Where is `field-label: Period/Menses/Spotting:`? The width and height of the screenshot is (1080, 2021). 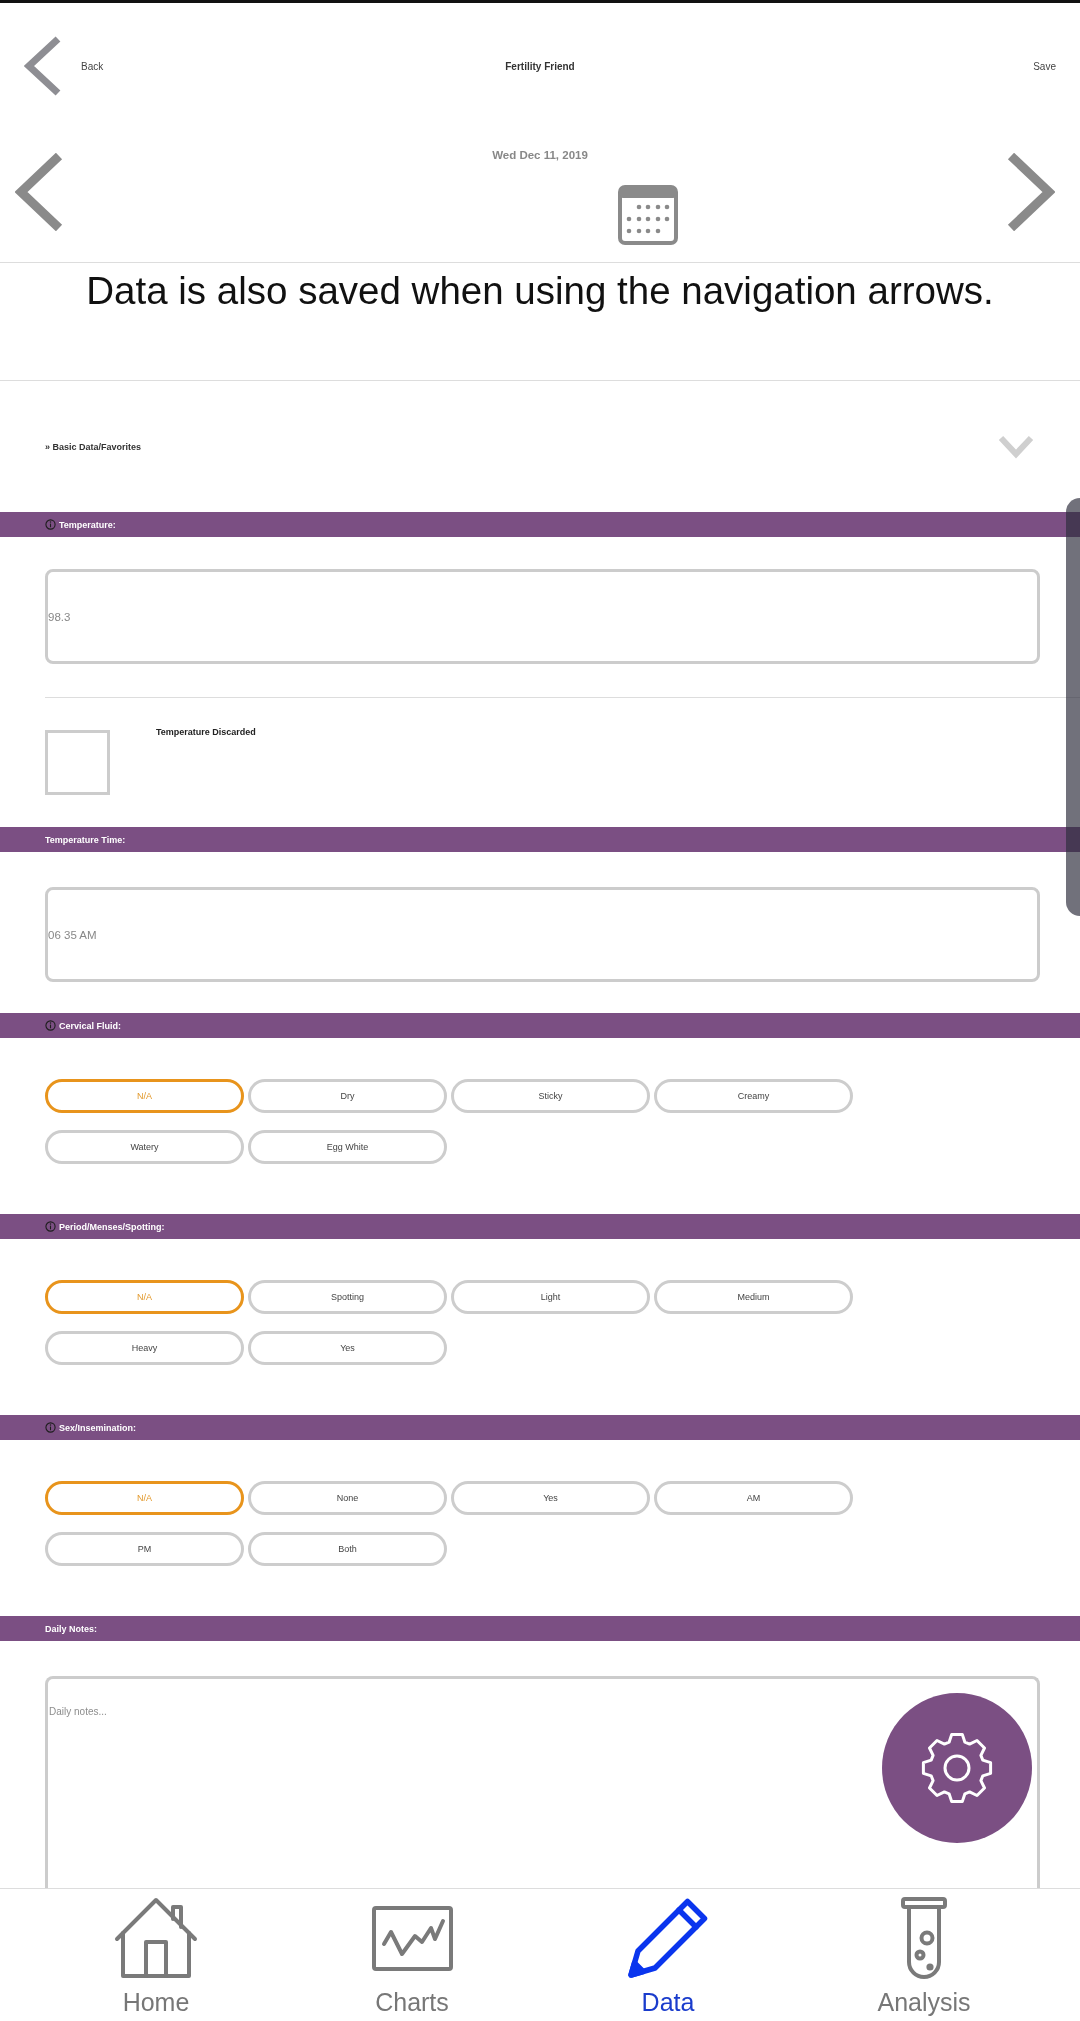
field-label: Period/Menses/Spotting: is located at coordinates (112, 1226).